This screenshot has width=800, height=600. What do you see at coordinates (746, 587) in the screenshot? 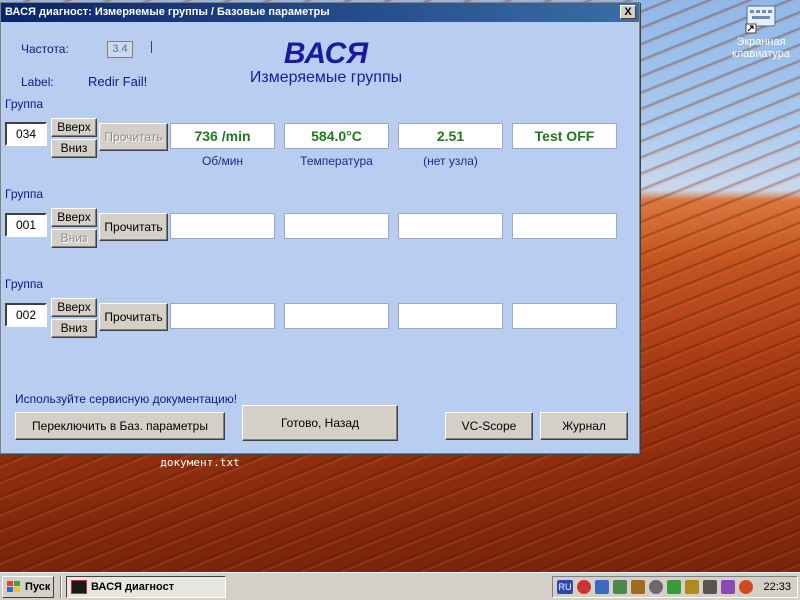
I see `antivirus-icon` at bounding box center [746, 587].